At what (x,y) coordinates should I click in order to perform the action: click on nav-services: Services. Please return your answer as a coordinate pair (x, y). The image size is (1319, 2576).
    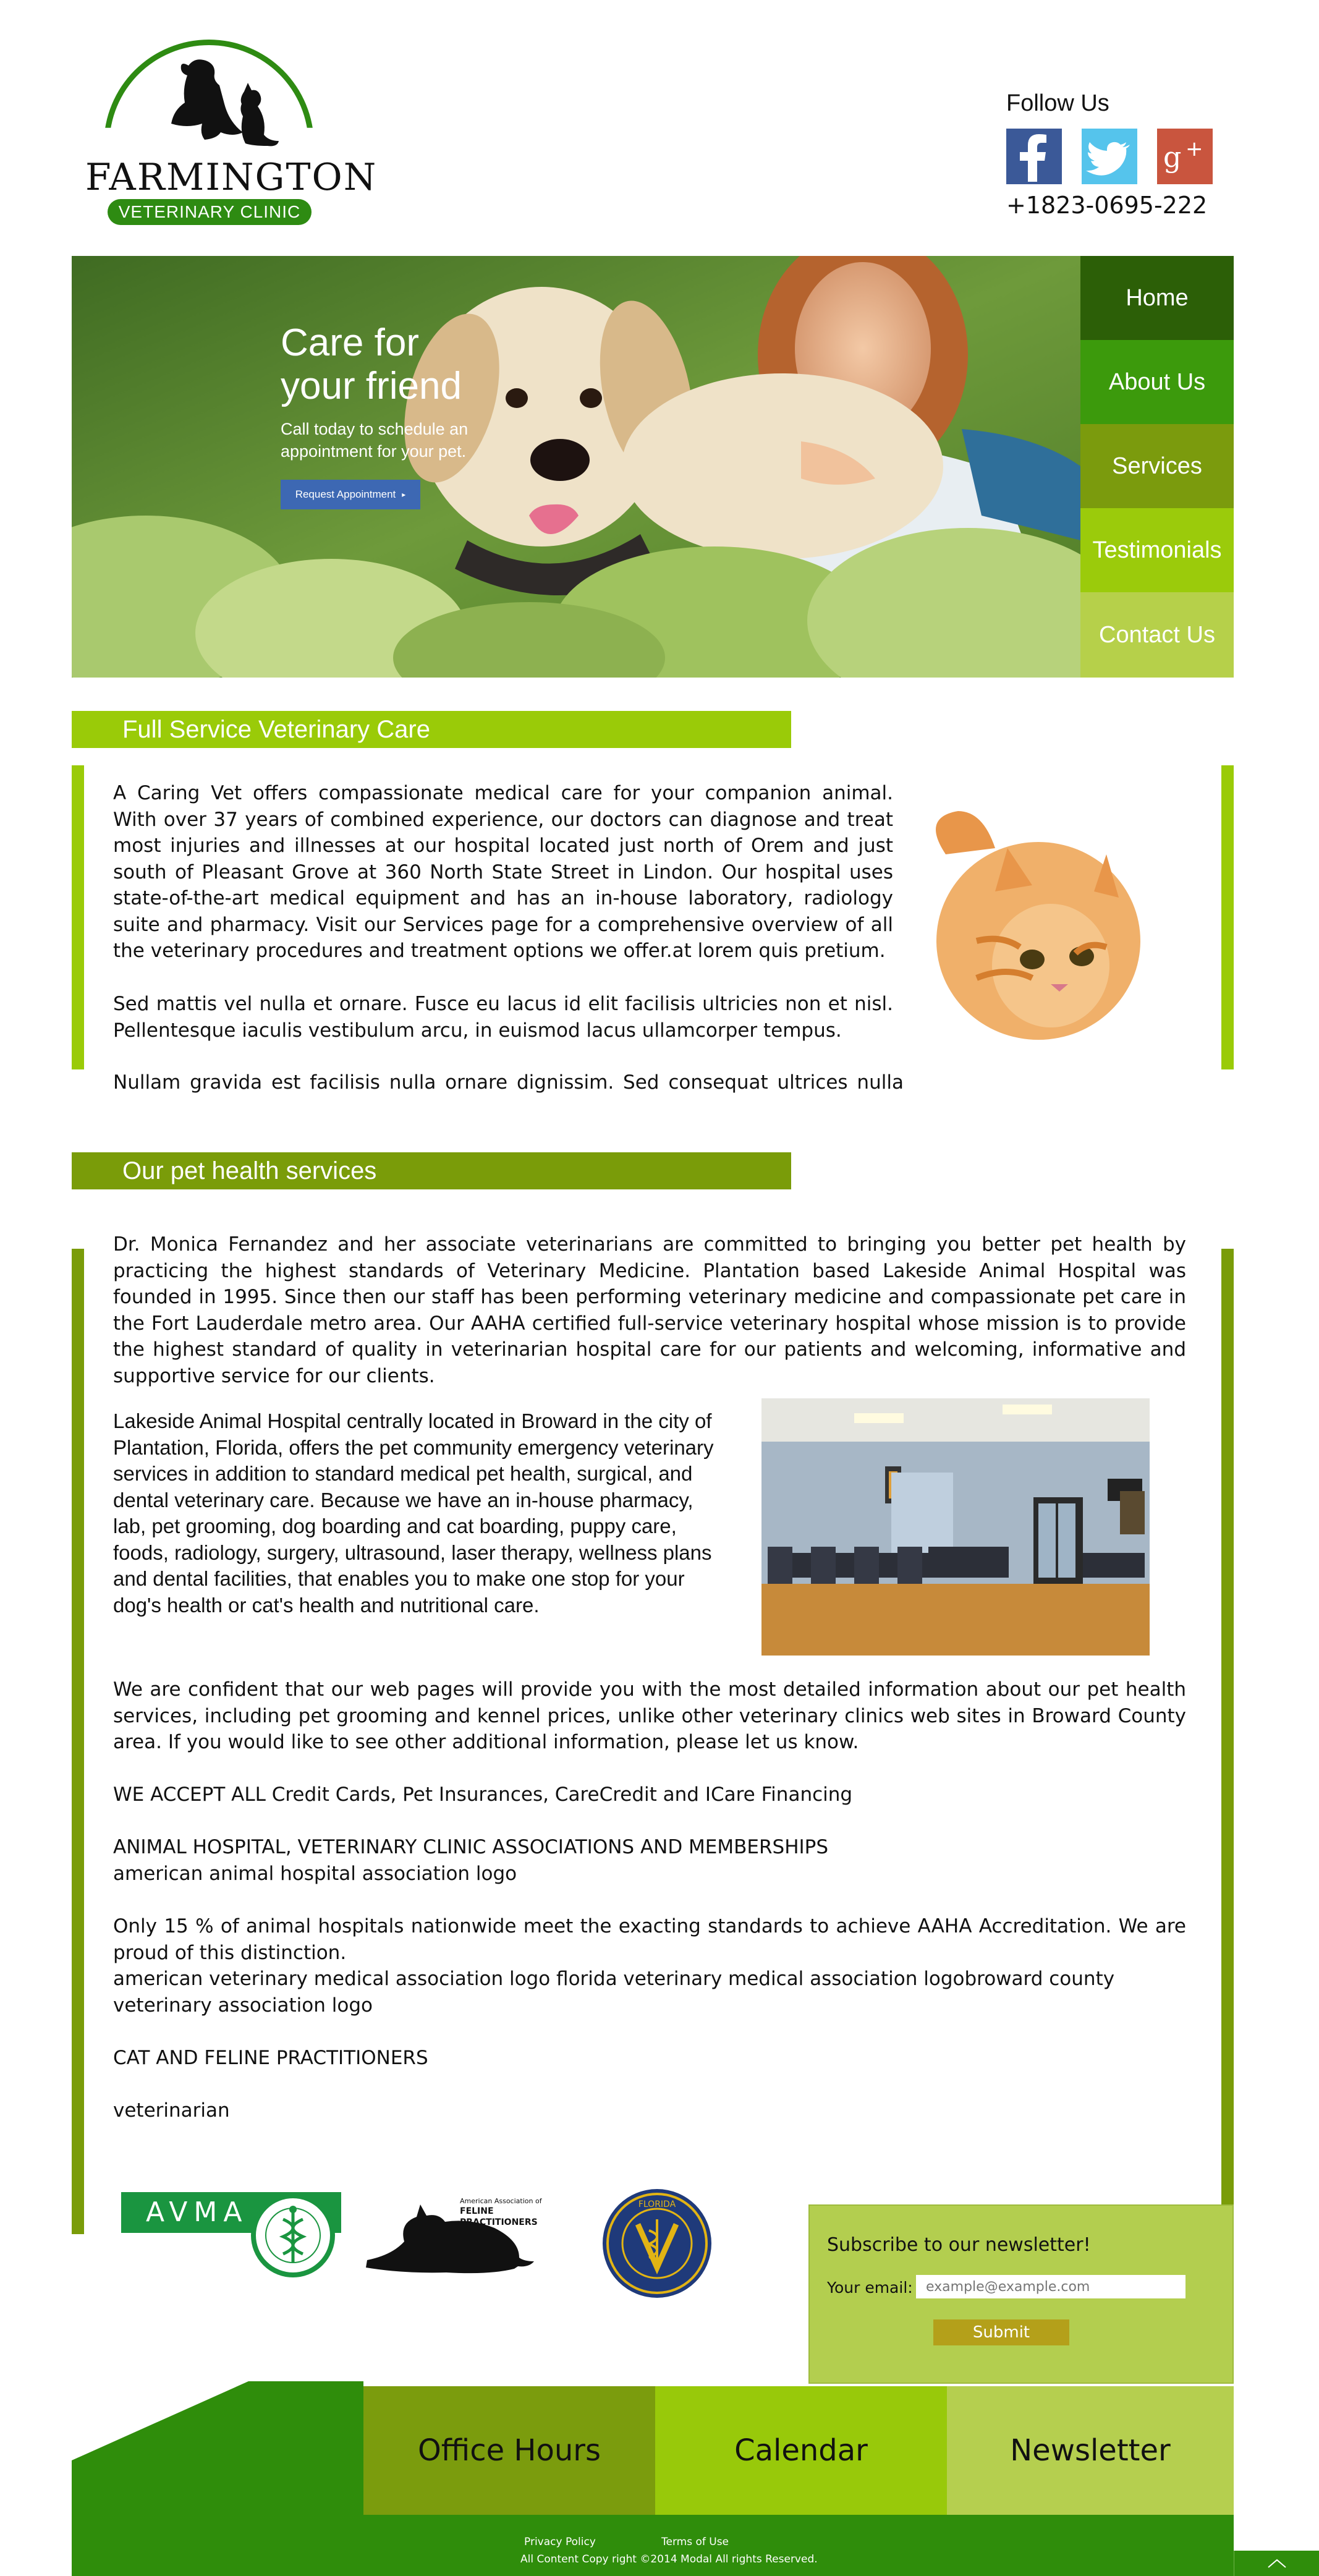
    Looking at the image, I should click on (1157, 466).